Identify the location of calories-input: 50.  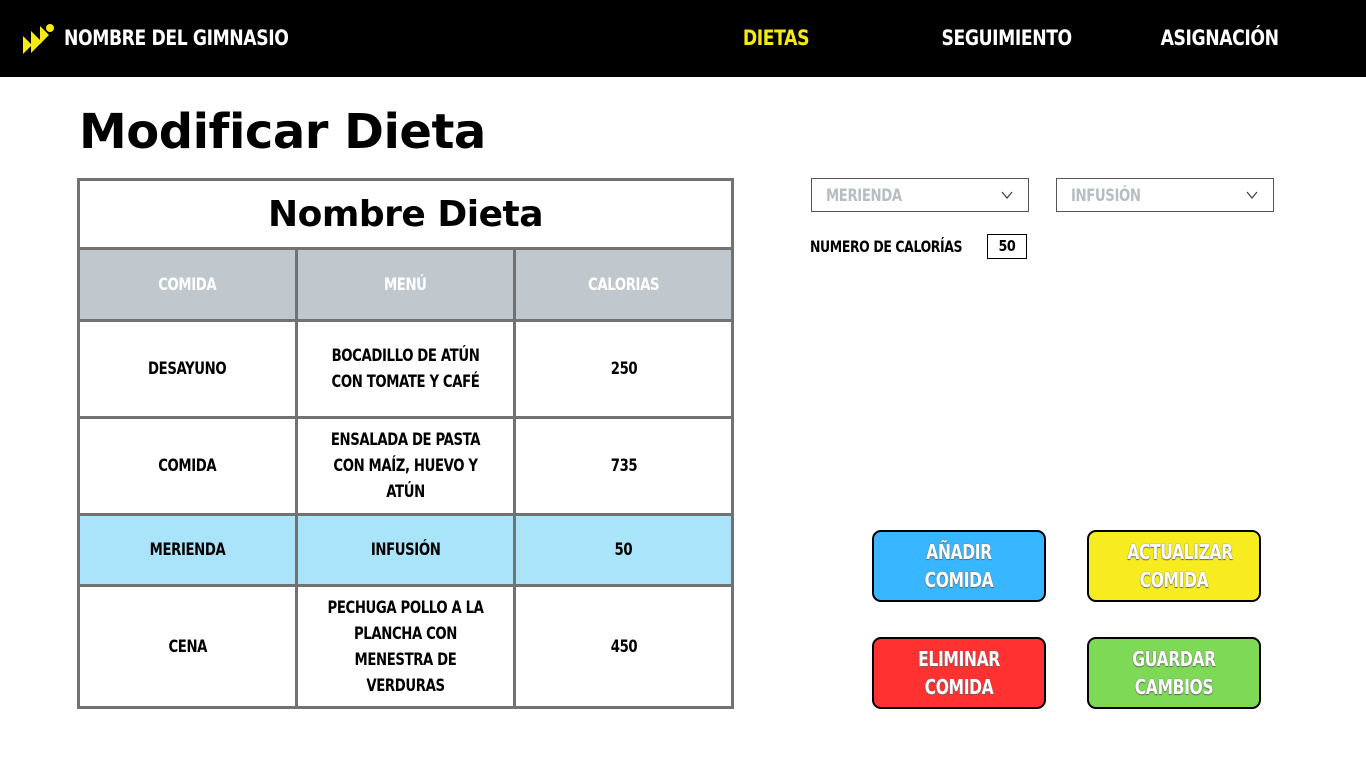
(1007, 246).